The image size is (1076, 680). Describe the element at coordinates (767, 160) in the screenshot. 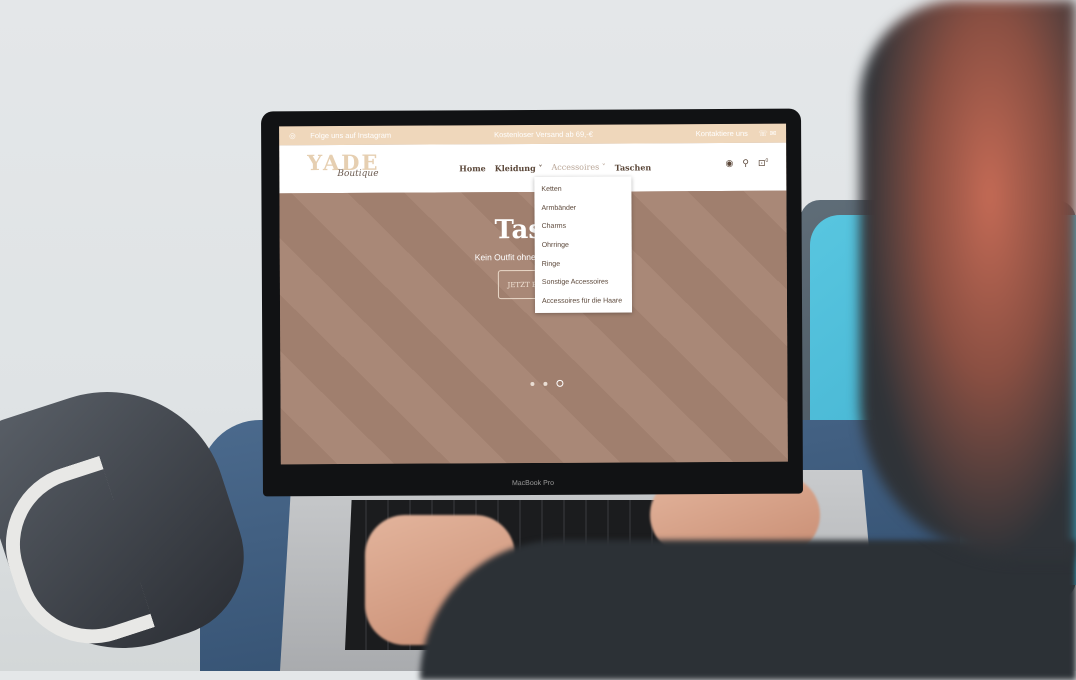

I see `cart-count: 0` at that location.